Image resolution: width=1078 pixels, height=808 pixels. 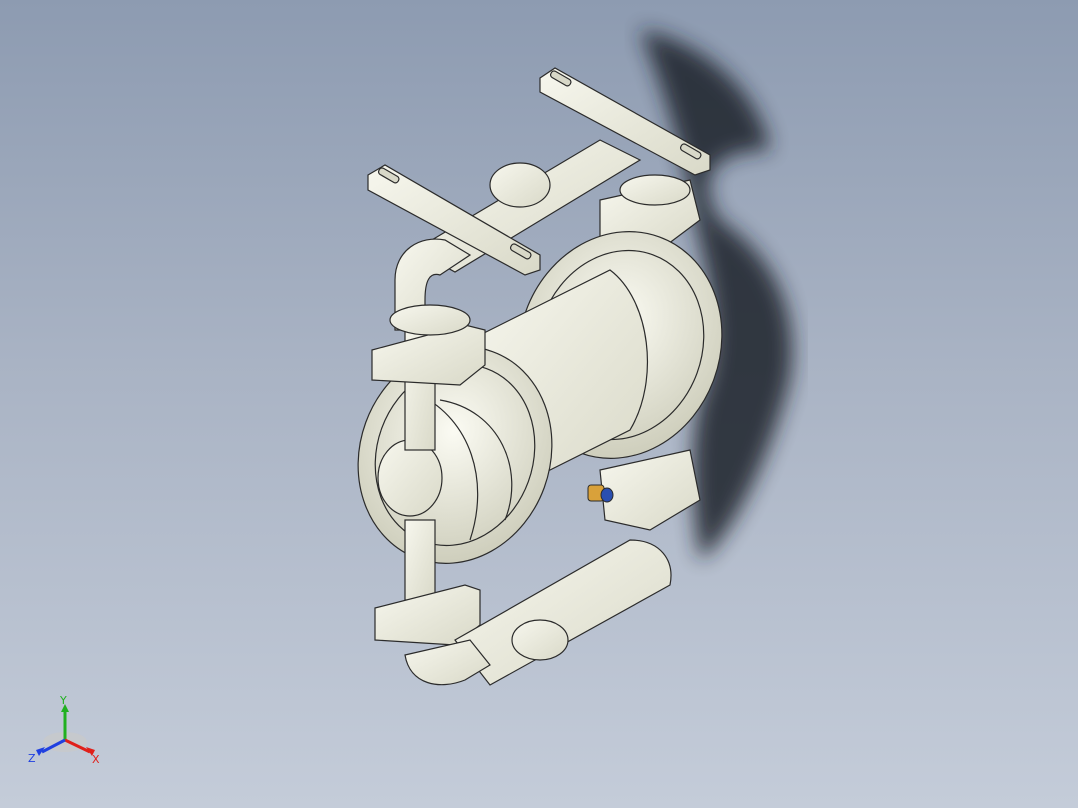 I want to click on right-lower-block, so click(x=650, y=490).